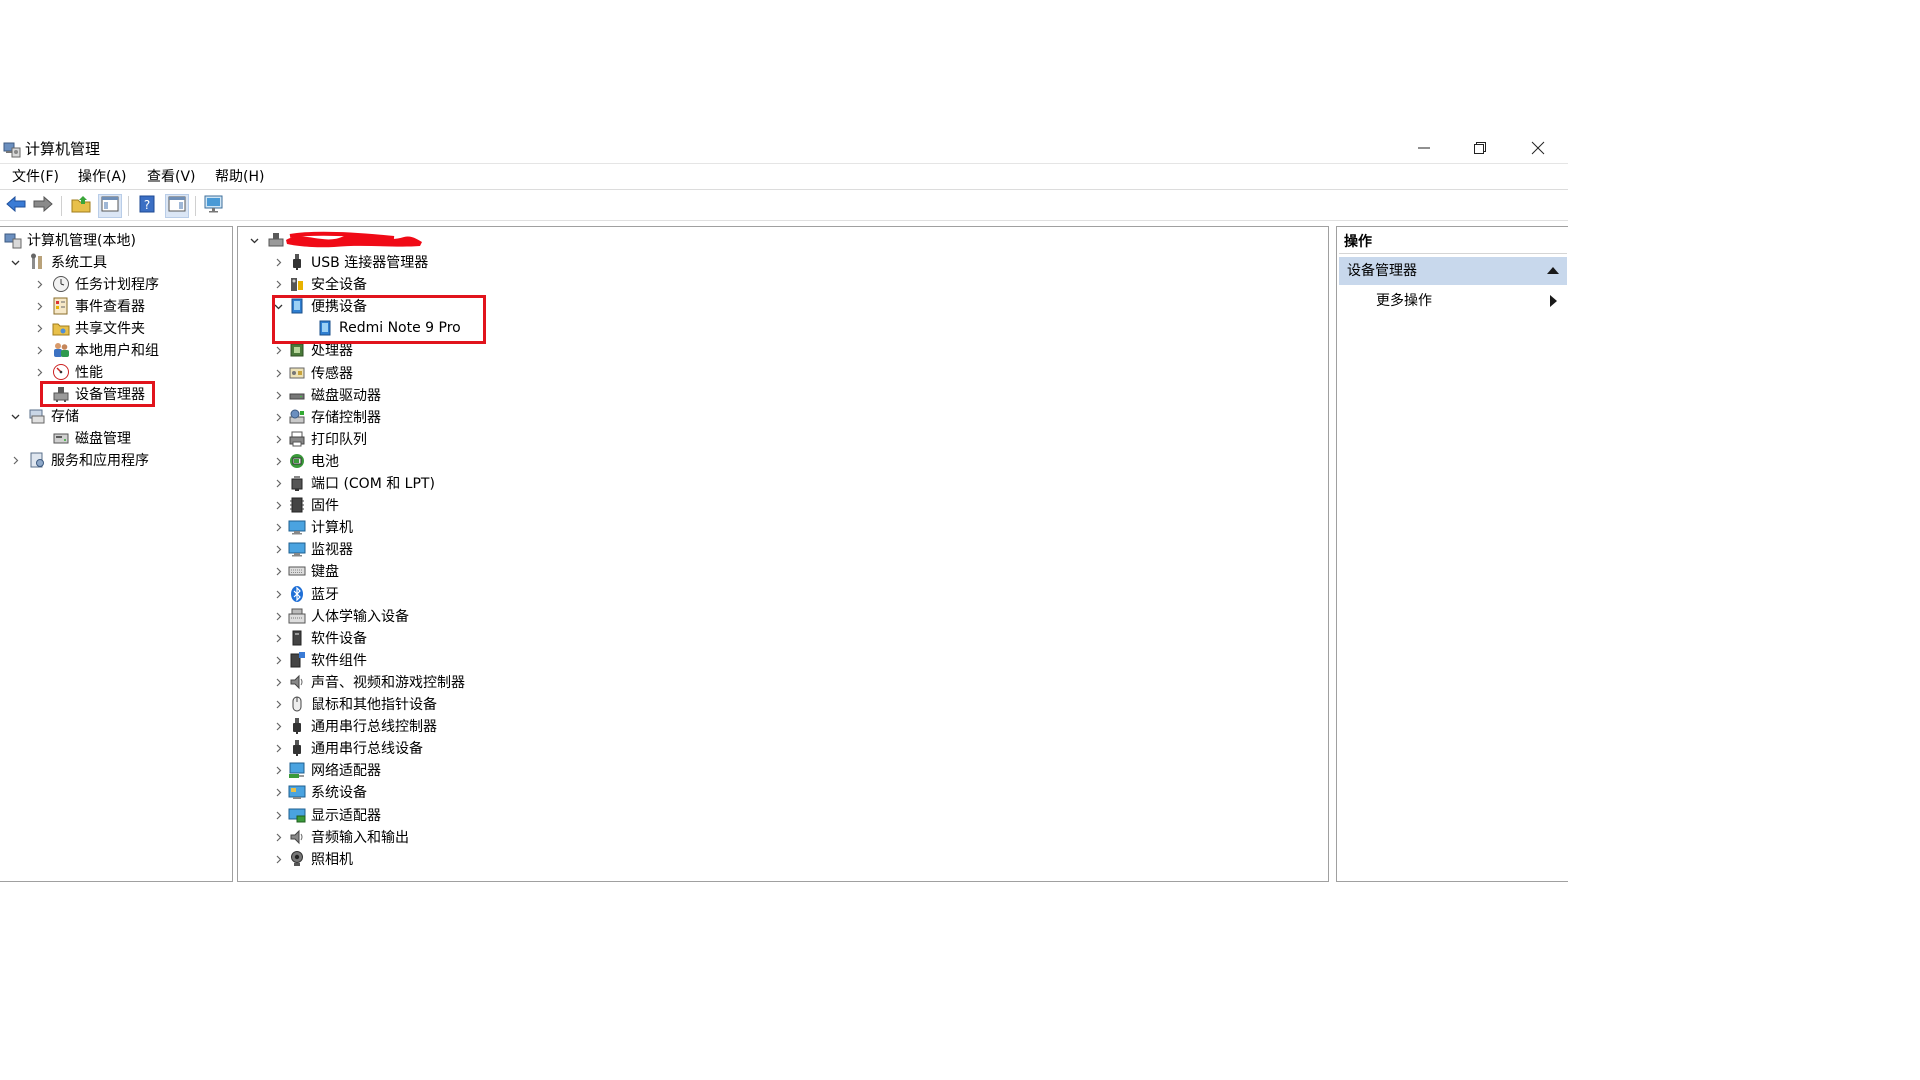 The height and width of the screenshot is (1080, 1920). What do you see at coordinates (88, 328) in the screenshot?
I see `tree-node-shared-folders: 共享文件夹` at bounding box center [88, 328].